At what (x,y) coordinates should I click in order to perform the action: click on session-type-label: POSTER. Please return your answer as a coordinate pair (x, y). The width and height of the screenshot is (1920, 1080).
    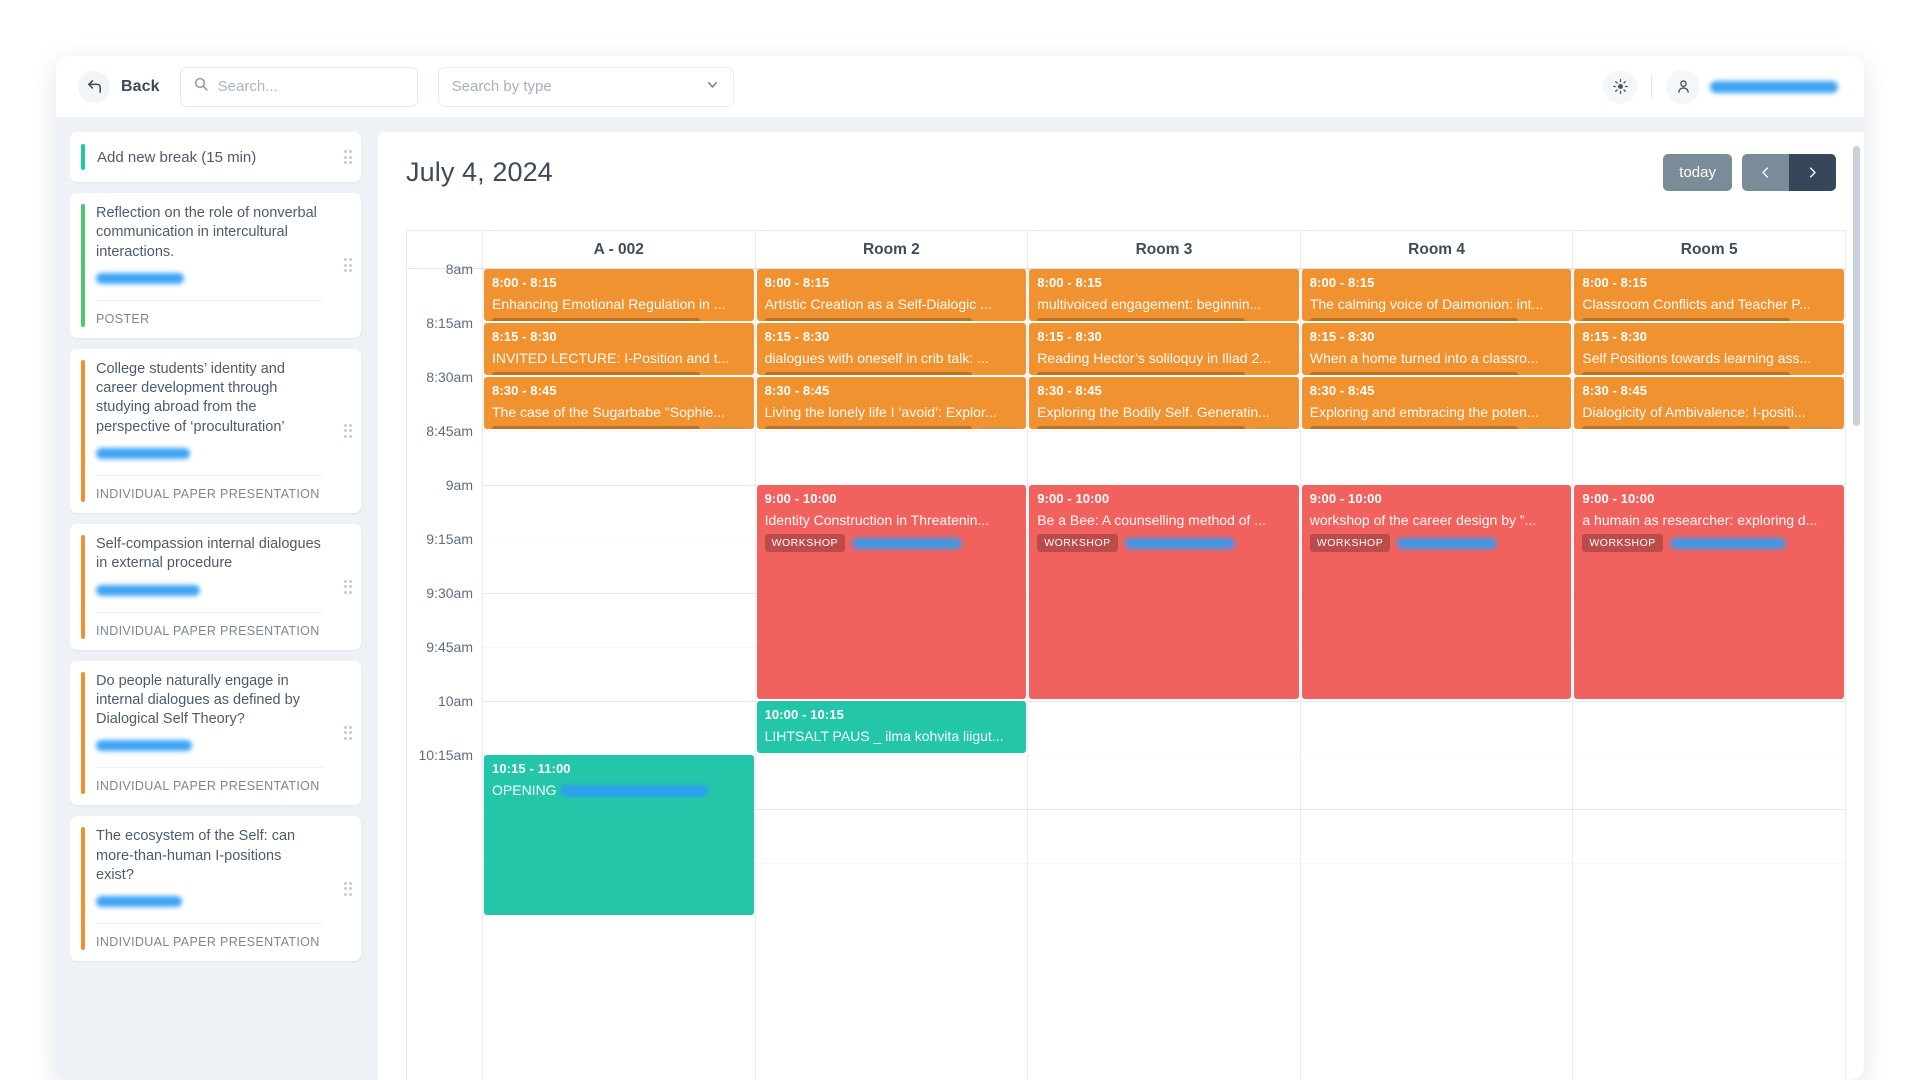
    Looking at the image, I should click on (123, 318).